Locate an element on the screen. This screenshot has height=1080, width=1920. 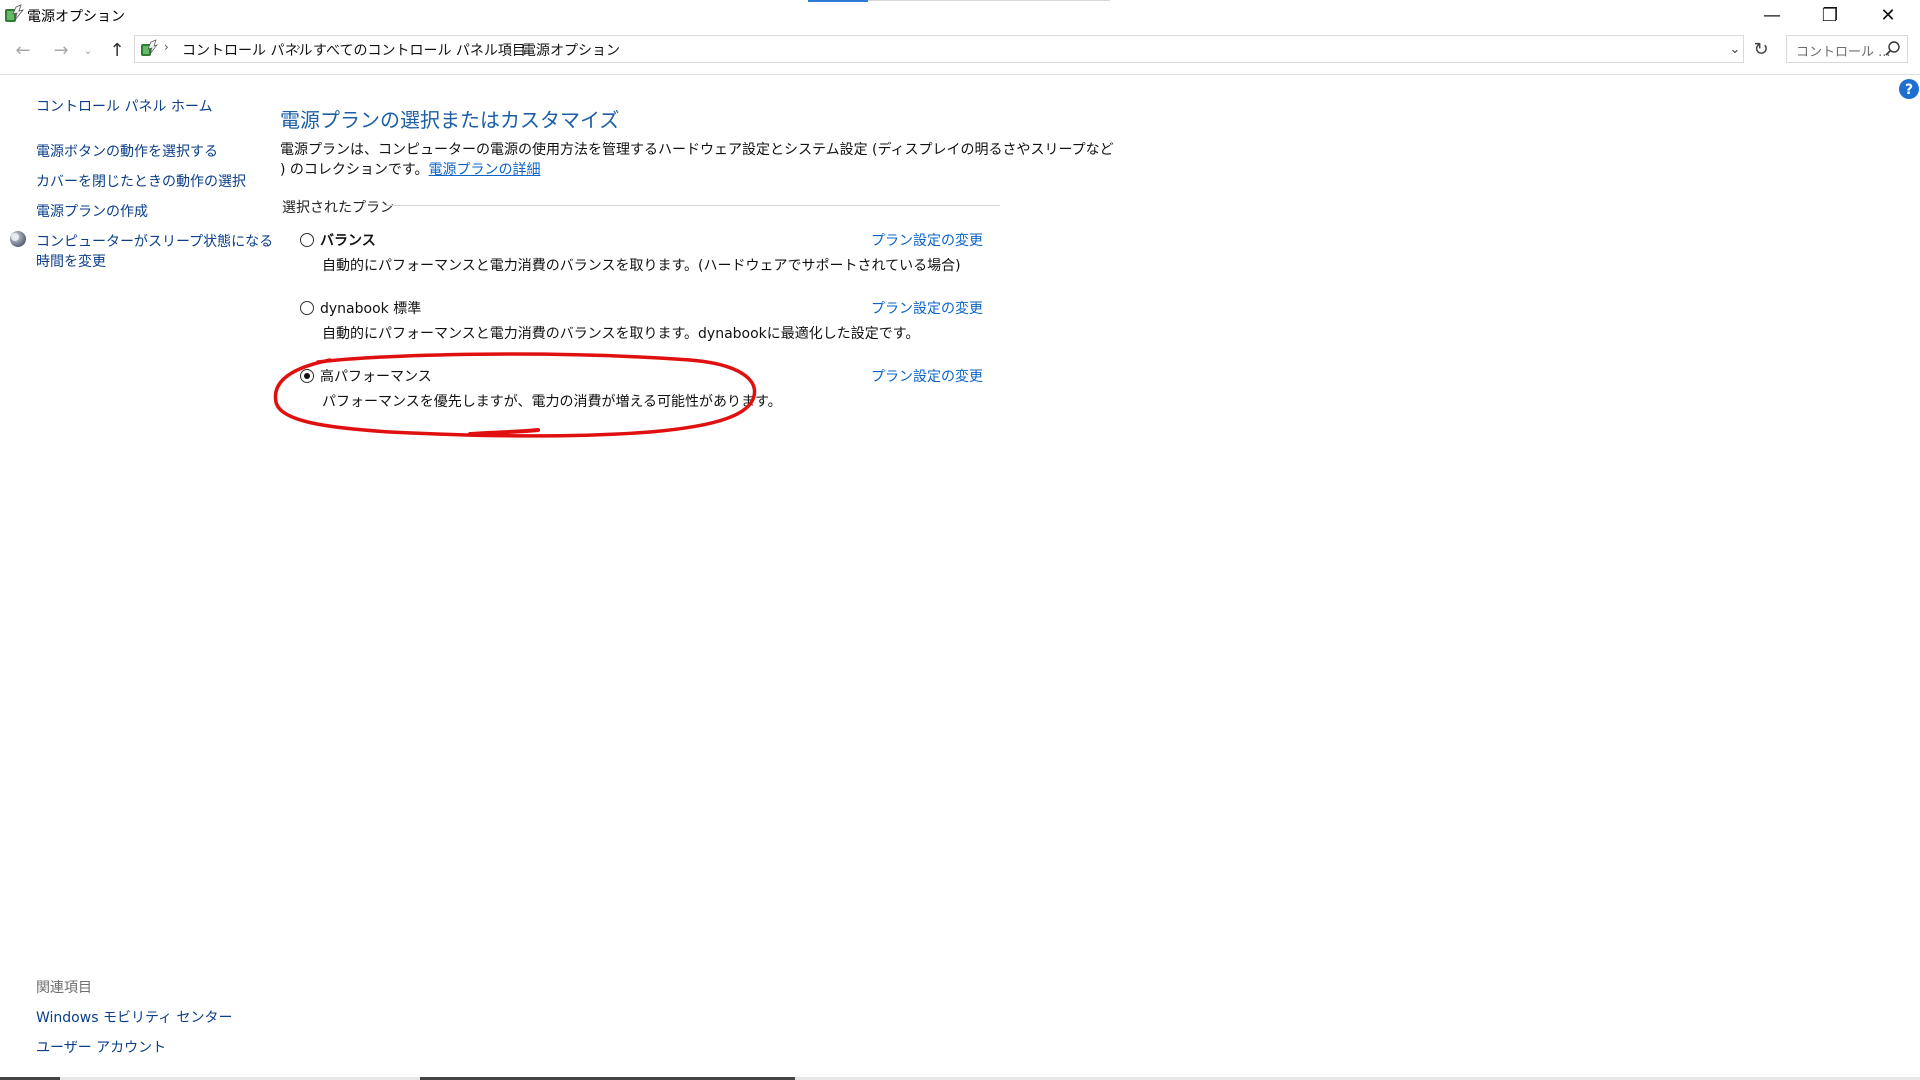
choose-lid-action-link: カバーを閉じたときの動作の選択 is located at coordinates (141, 181).